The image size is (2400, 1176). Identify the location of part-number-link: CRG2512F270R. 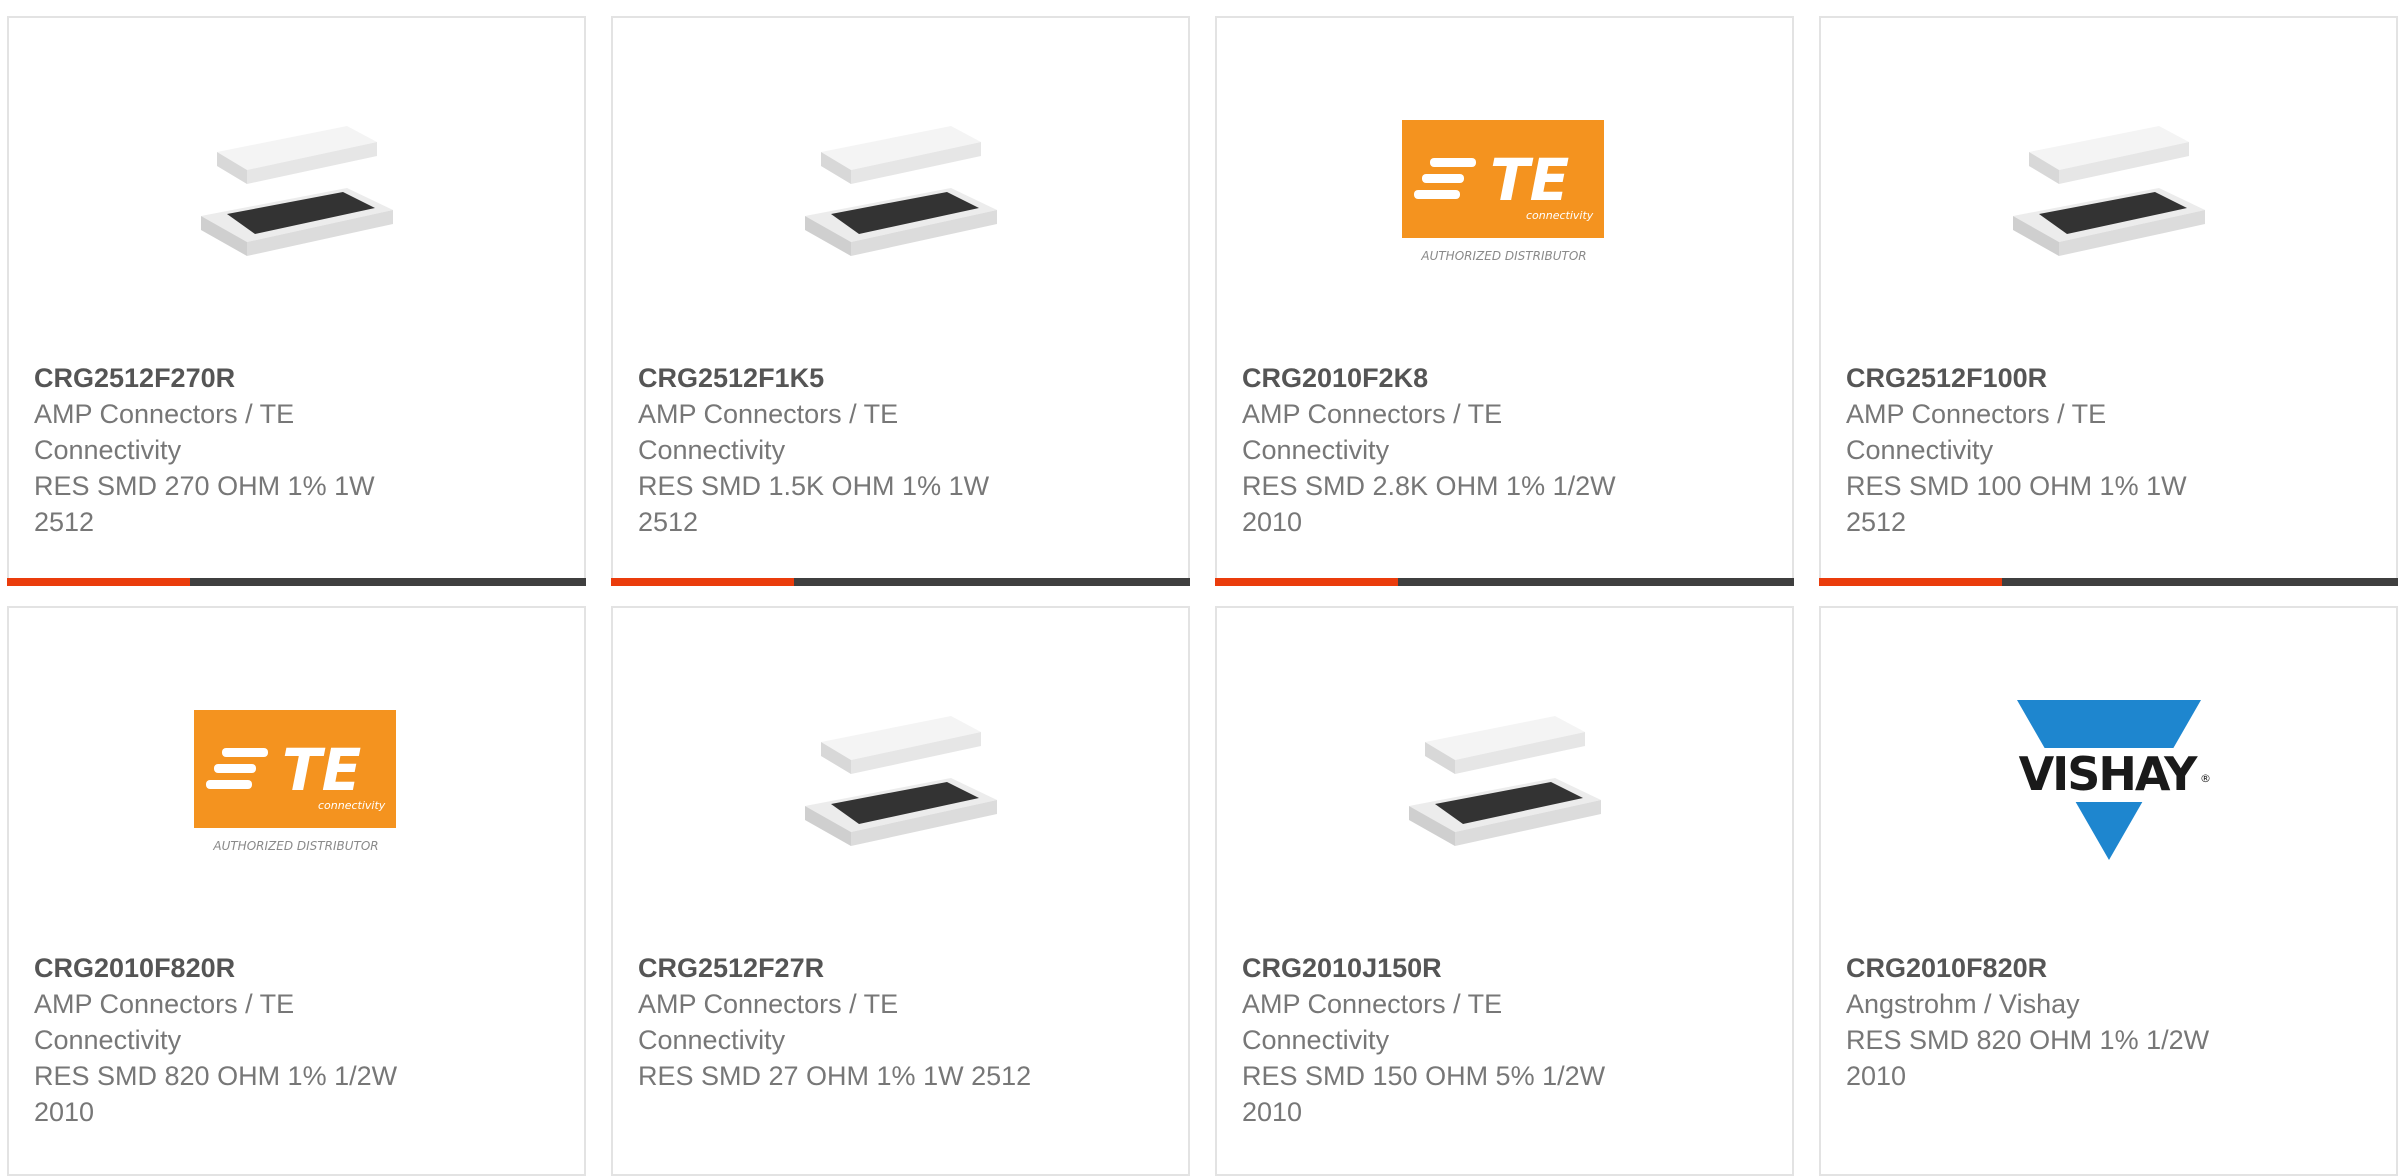
(234, 378).